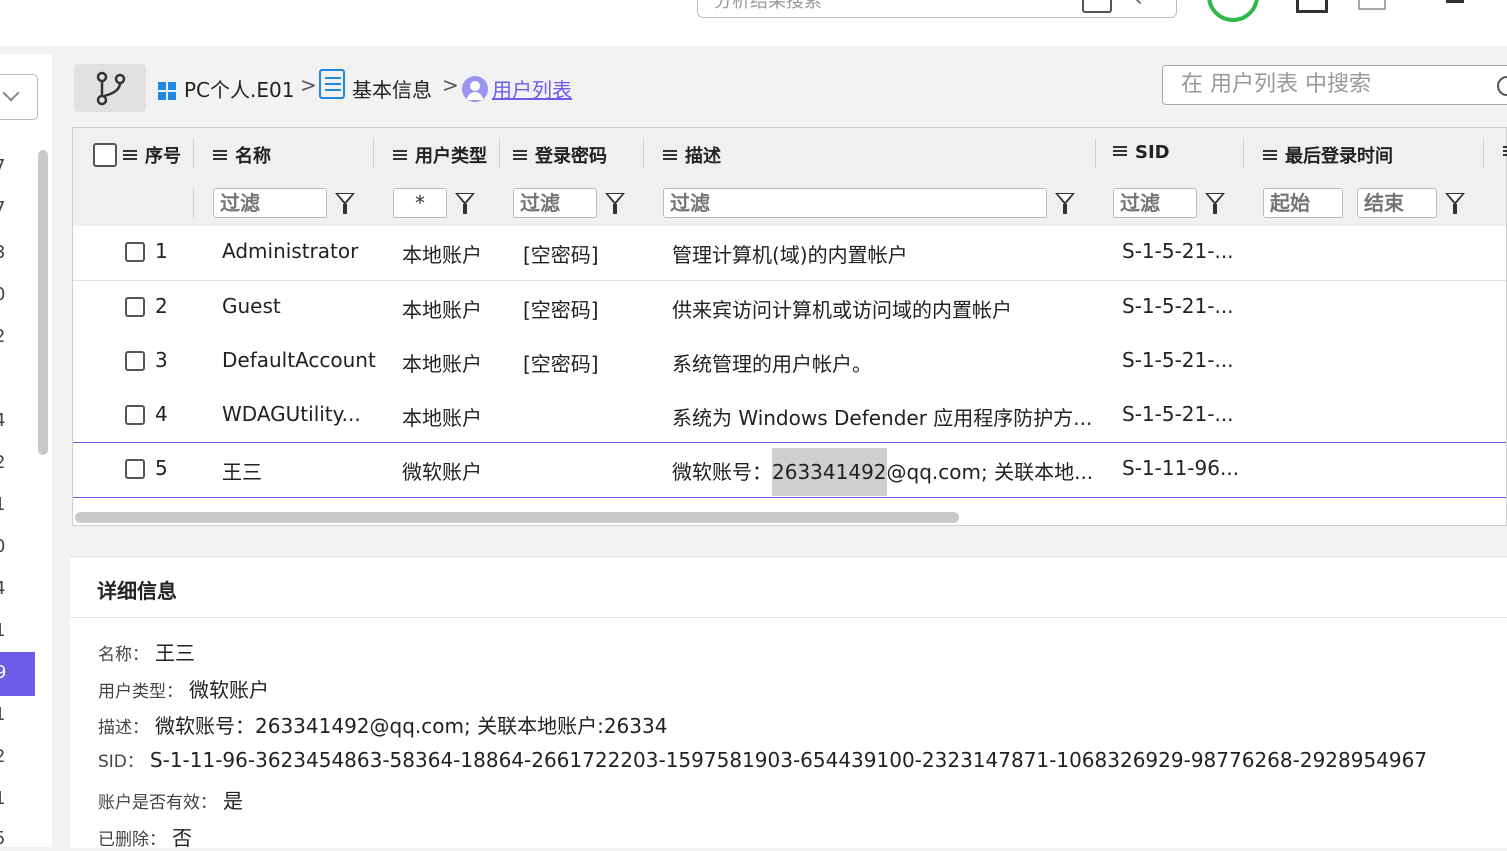  Describe the element at coordinates (137, 591) in the screenshot. I see `details-title: 详细信息` at that location.